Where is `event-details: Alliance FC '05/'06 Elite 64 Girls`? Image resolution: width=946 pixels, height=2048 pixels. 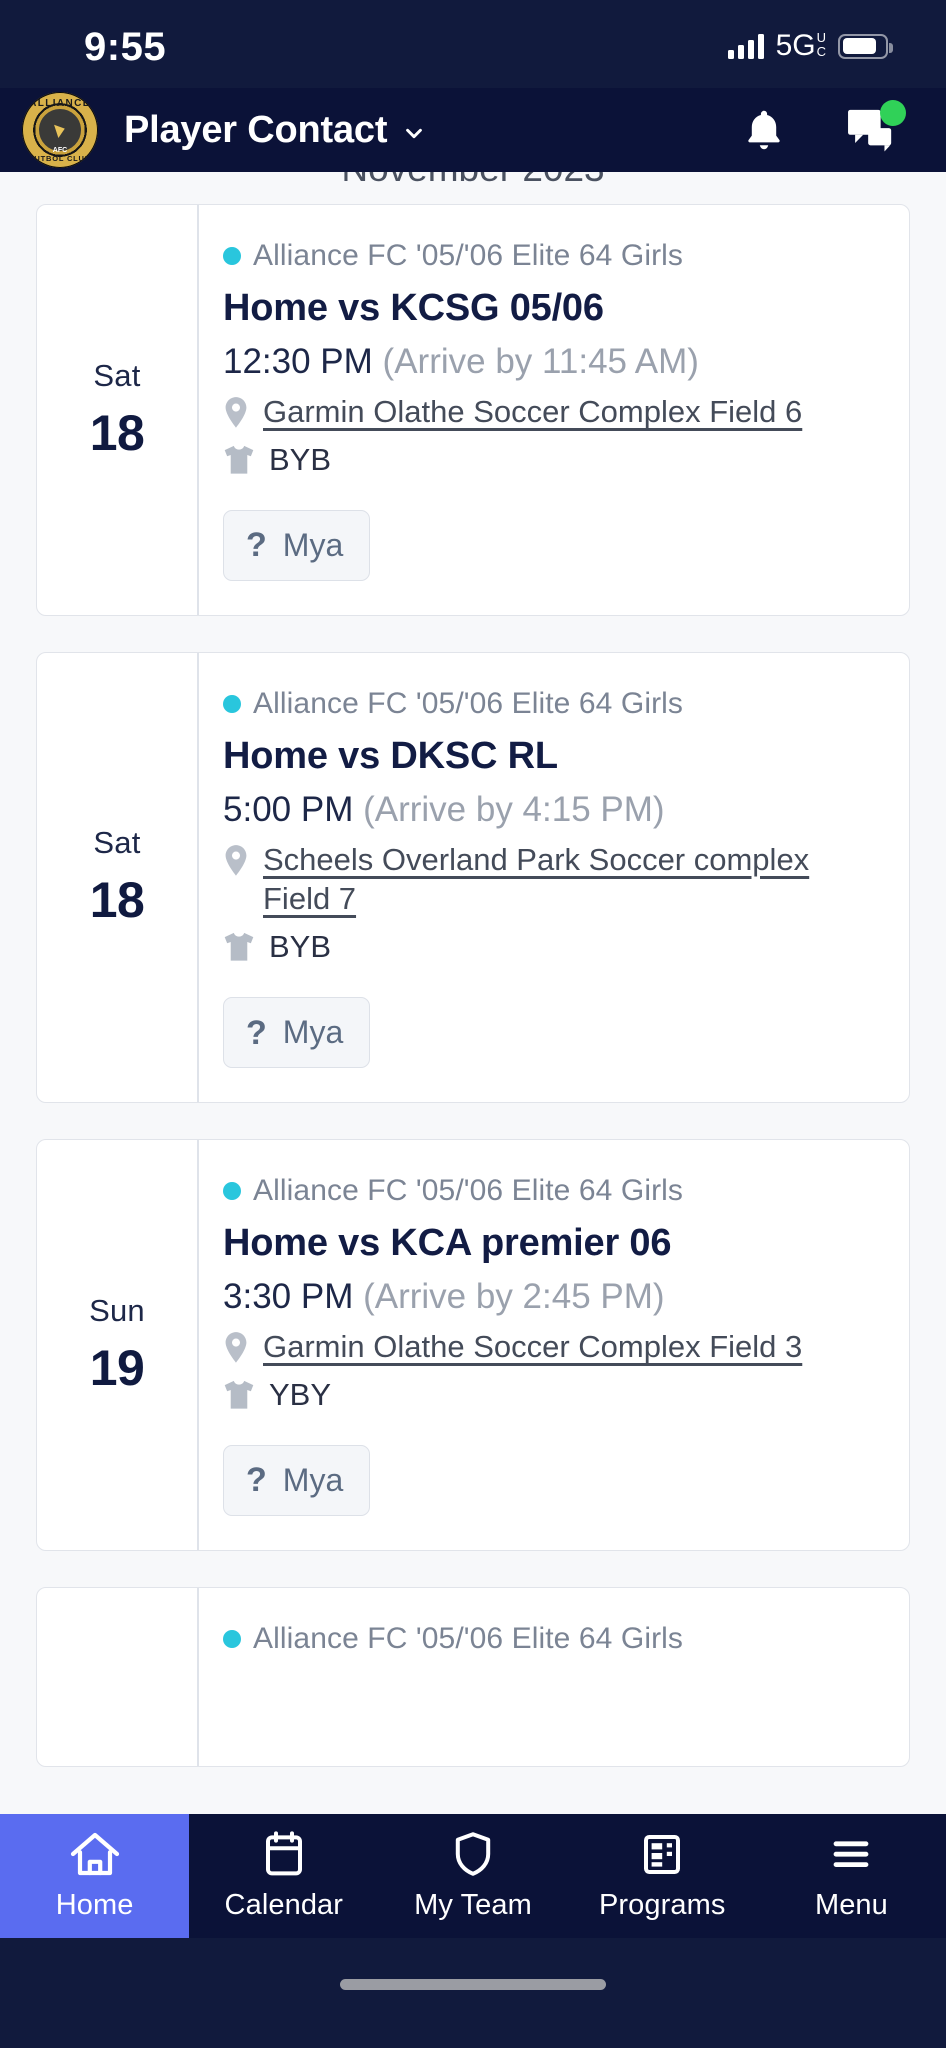 event-details: Alliance FC '05/'06 Elite 64 Girls is located at coordinates (553, 1676).